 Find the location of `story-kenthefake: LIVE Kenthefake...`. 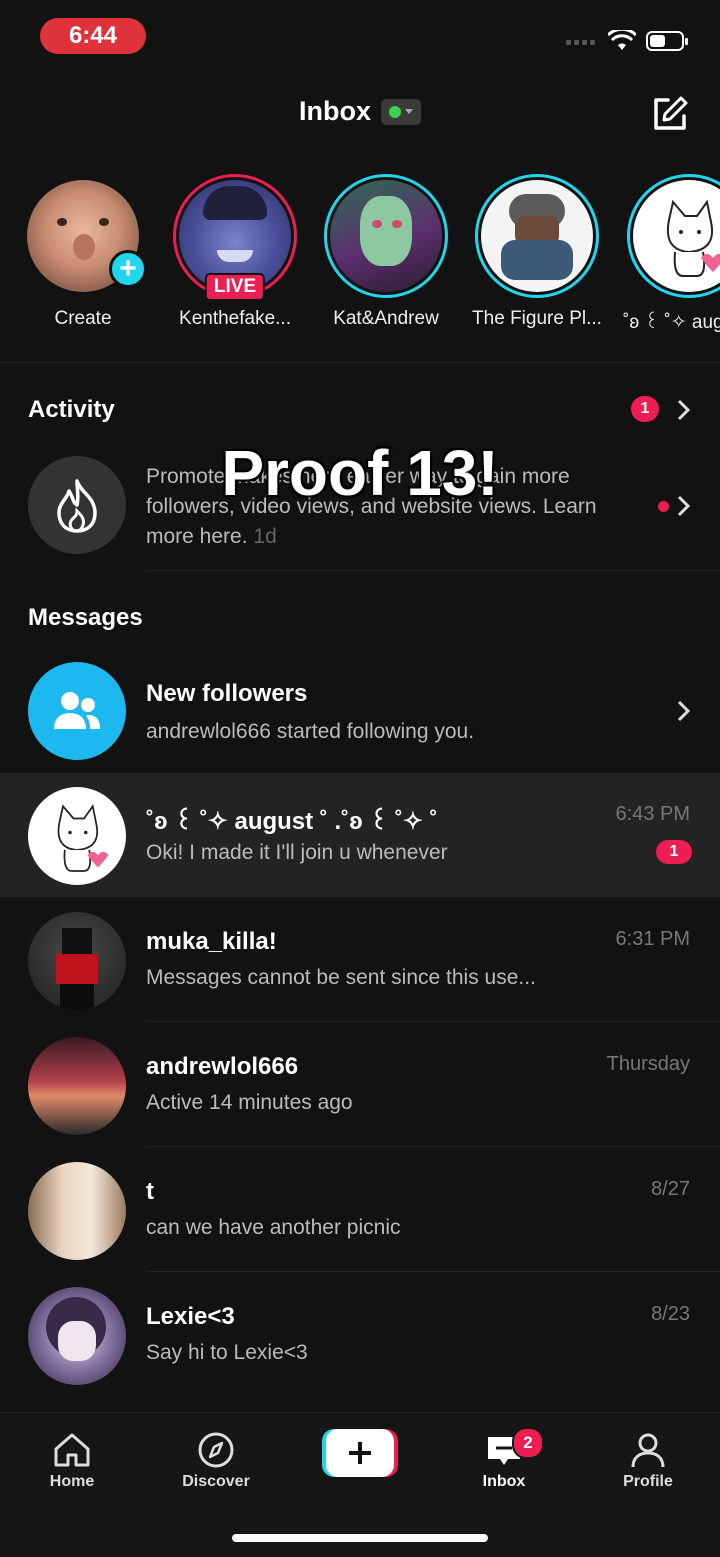

story-kenthefake: LIVE Kenthefake... is located at coordinates (235, 252).